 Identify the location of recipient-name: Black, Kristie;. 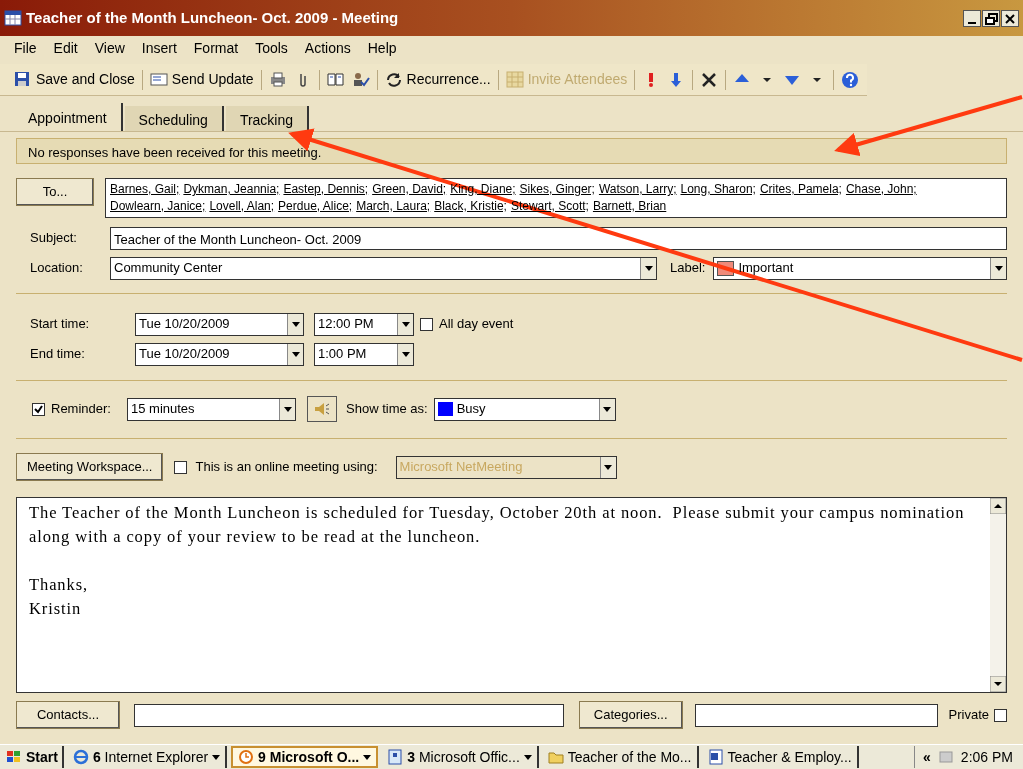
(470, 206).